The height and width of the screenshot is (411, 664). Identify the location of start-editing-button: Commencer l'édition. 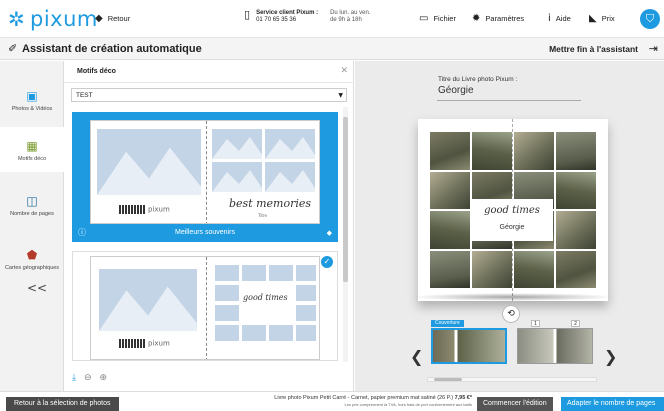
(515, 404).